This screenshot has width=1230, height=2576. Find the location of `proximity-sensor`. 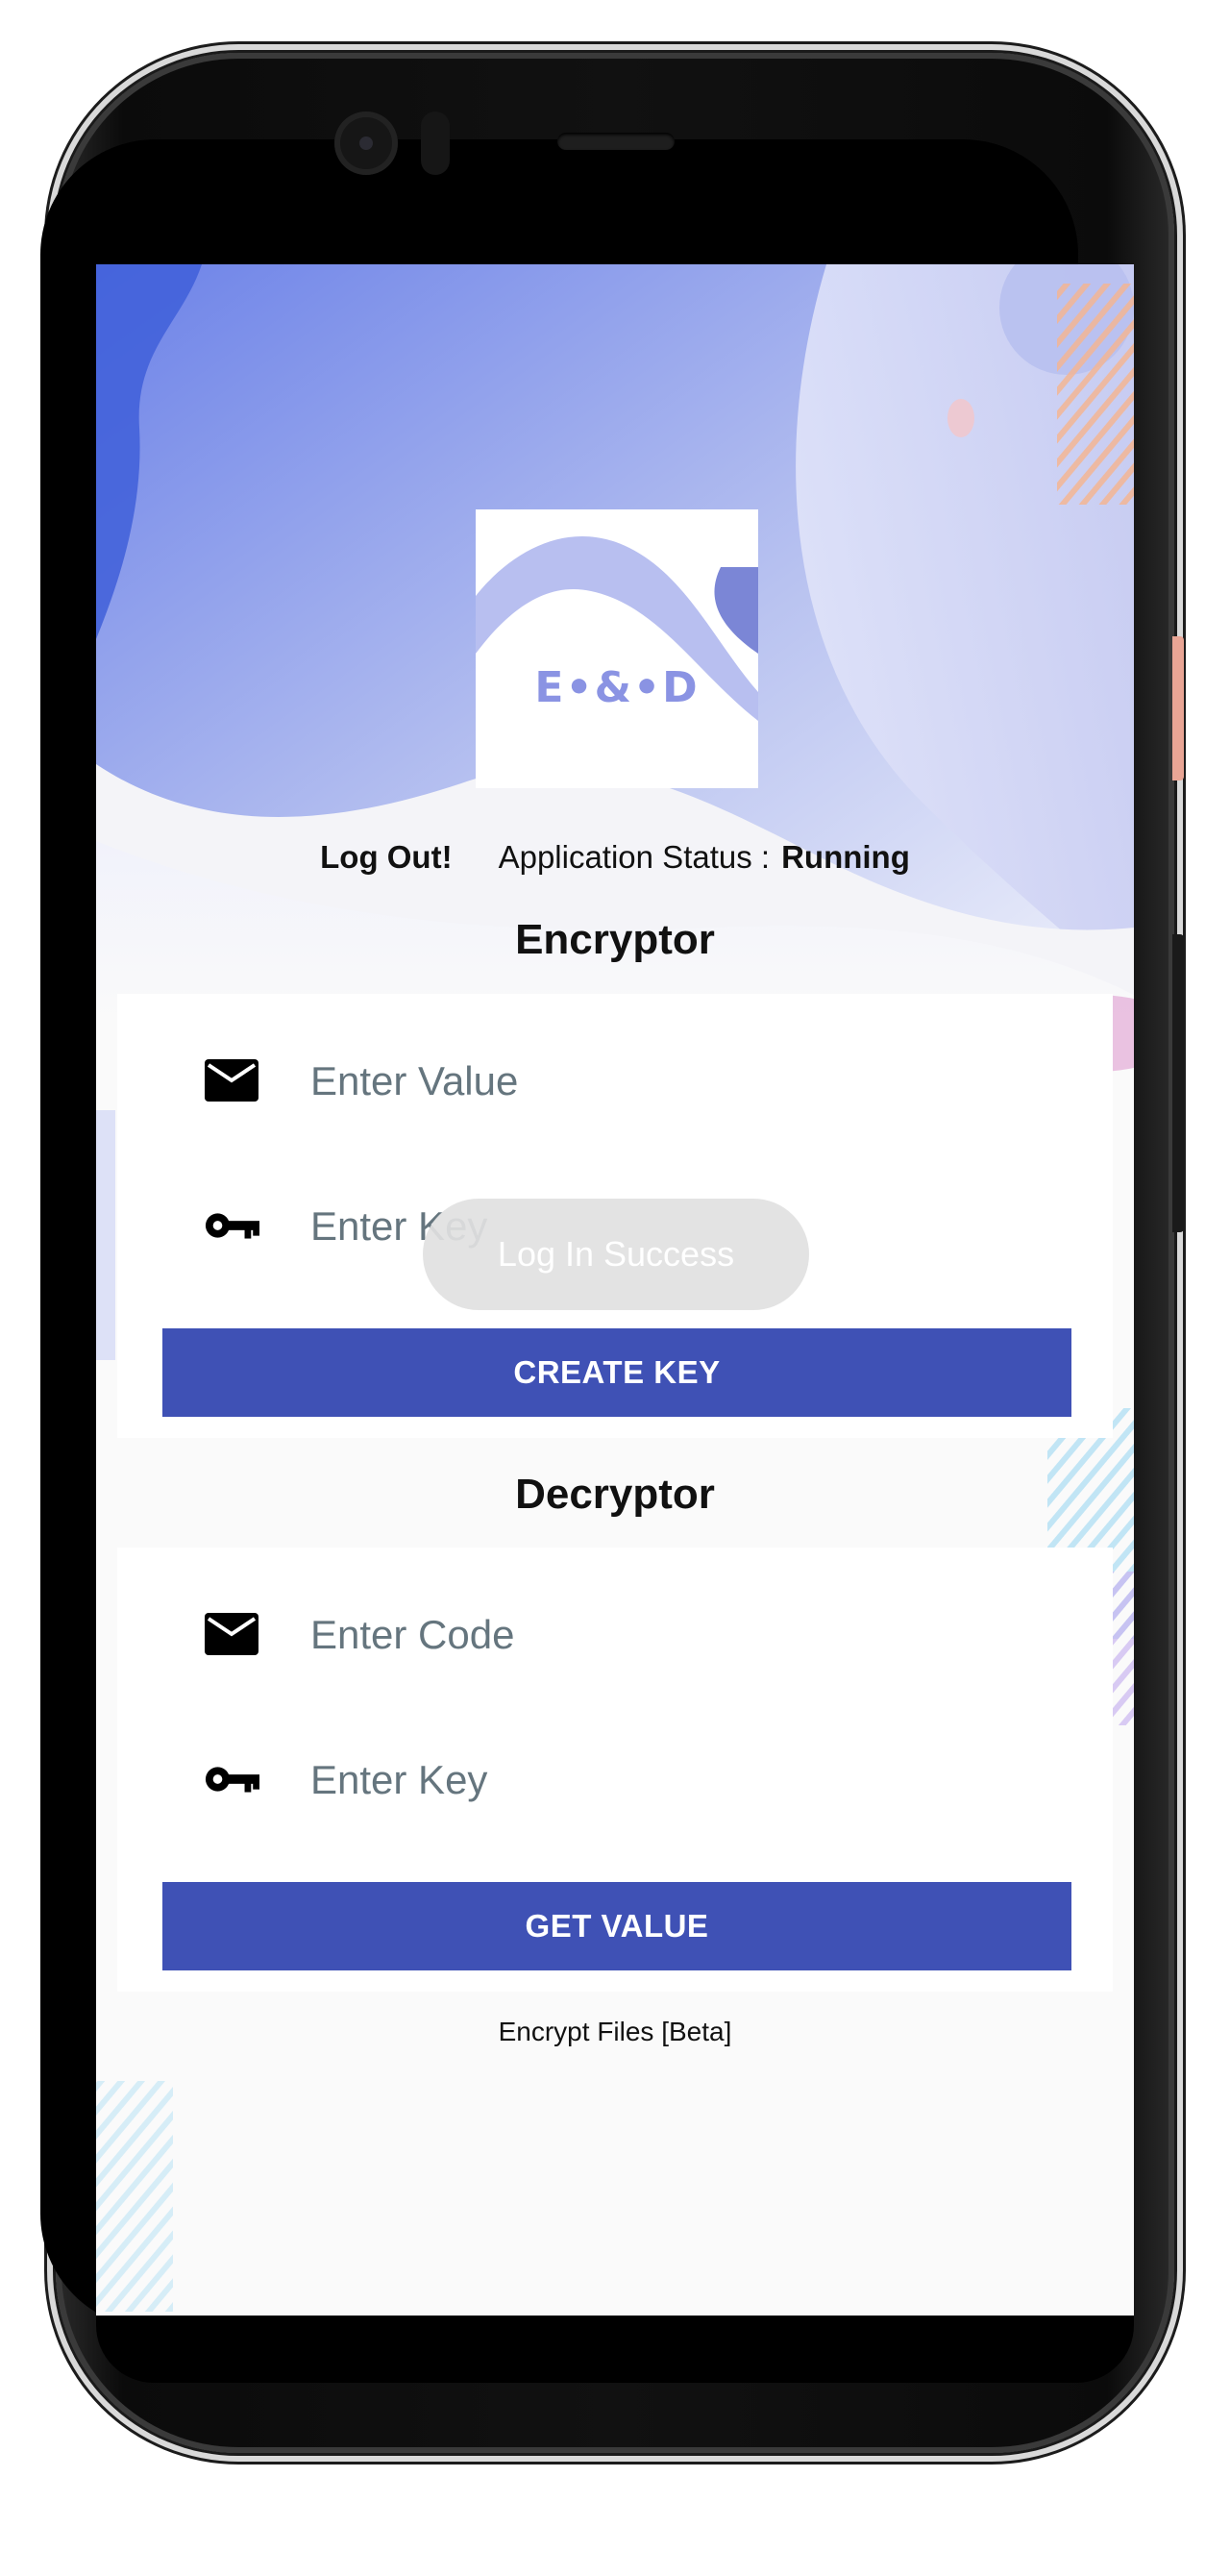

proximity-sensor is located at coordinates (436, 143).